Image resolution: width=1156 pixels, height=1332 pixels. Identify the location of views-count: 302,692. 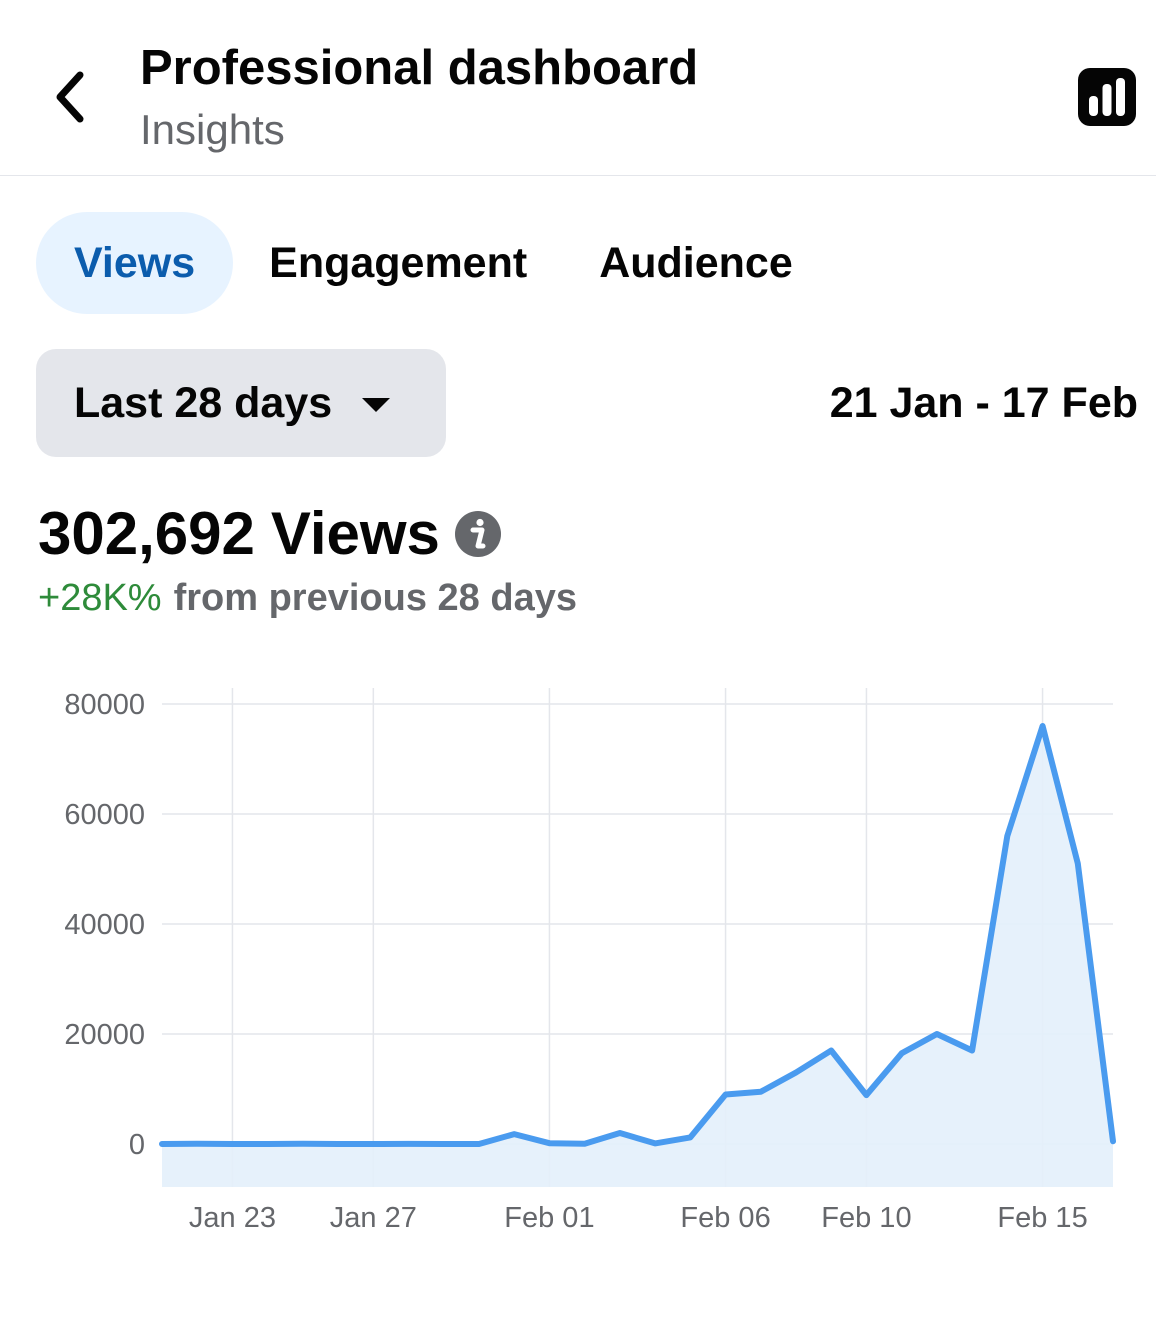
(146, 533).